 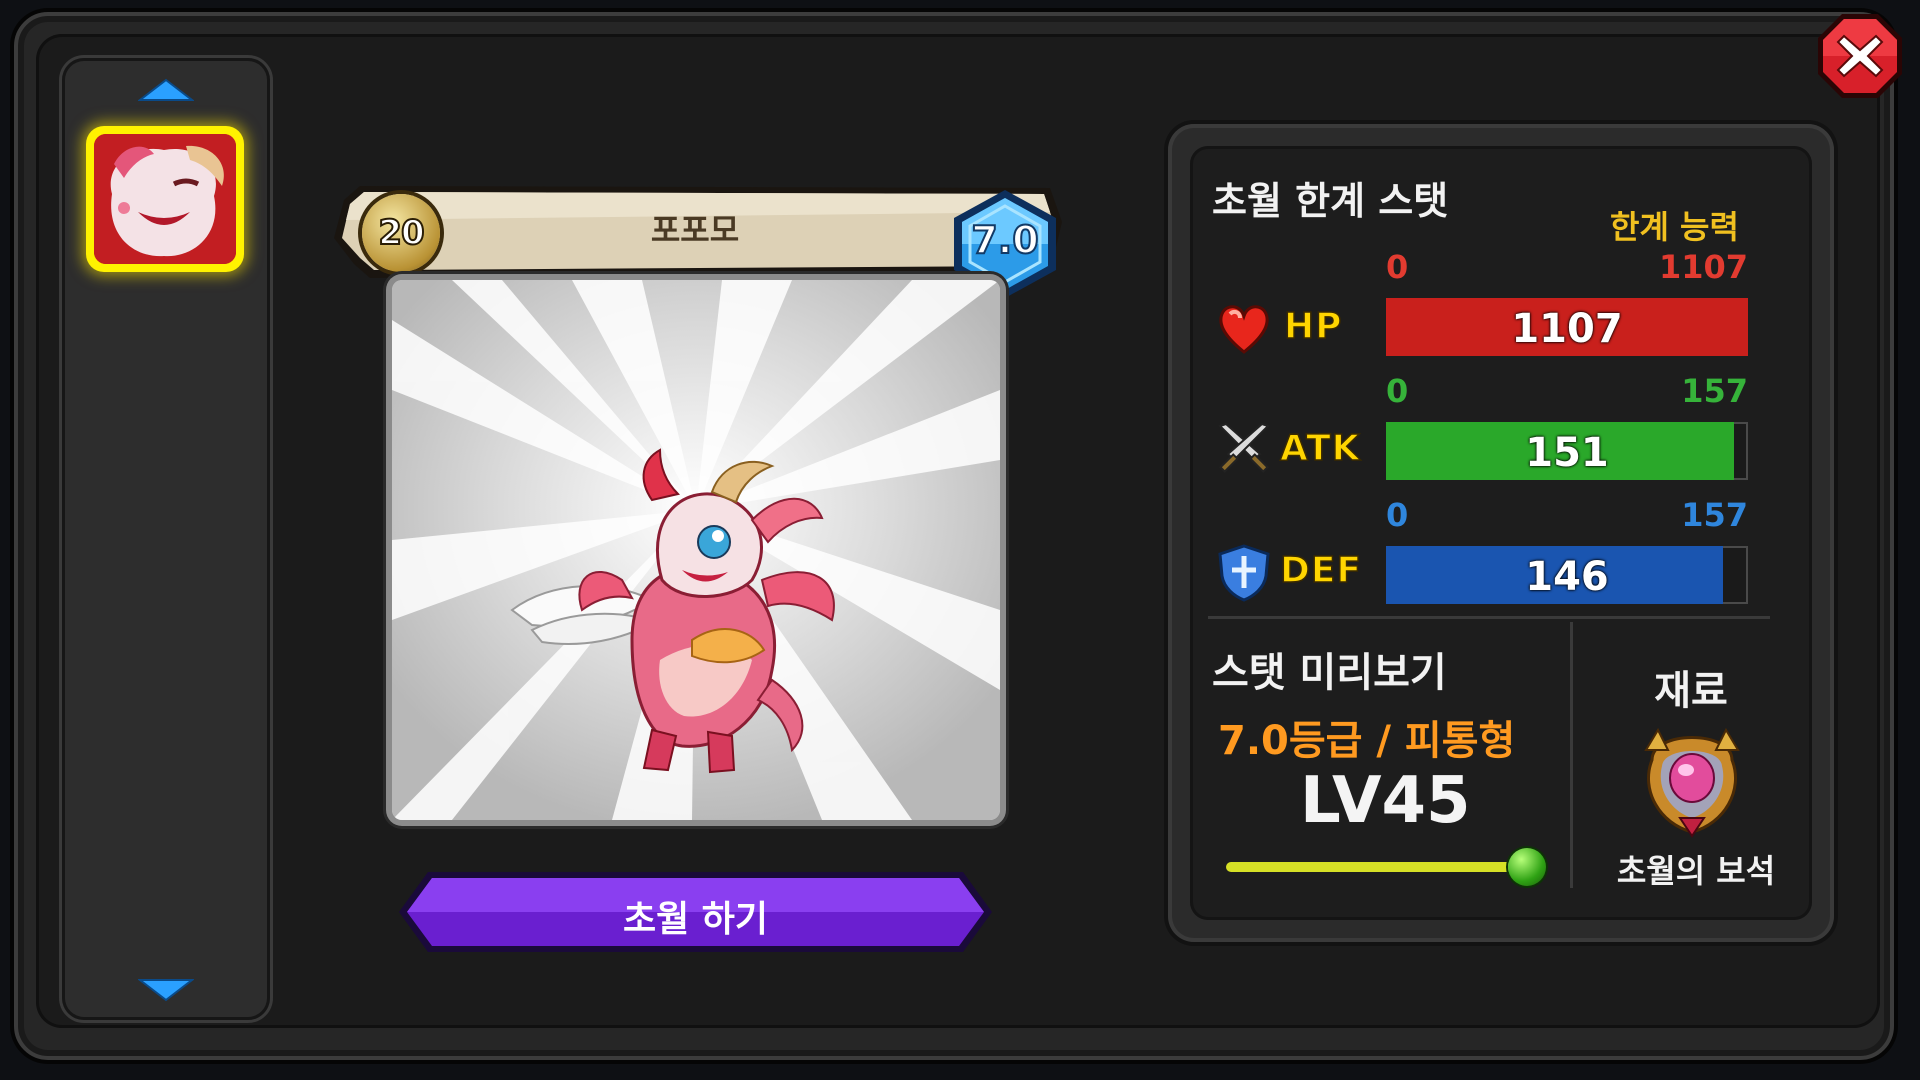 I want to click on limit-ability-label: 한계 능력, so click(x=1674, y=227).